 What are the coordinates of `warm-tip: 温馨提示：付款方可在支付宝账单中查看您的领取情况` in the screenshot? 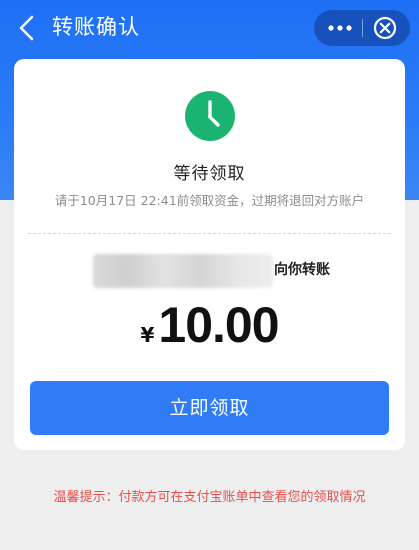 It's located at (209, 497).